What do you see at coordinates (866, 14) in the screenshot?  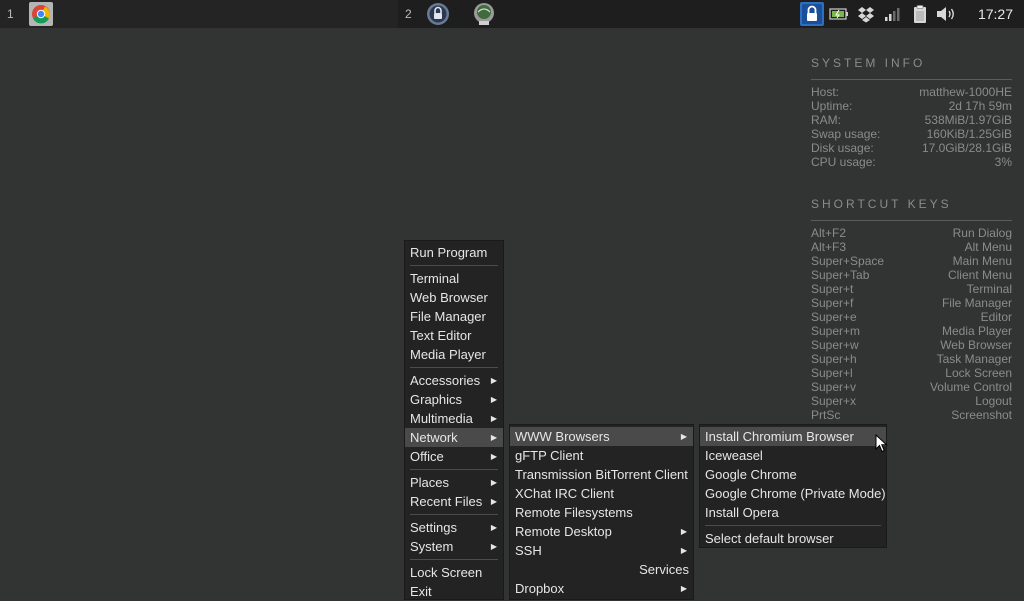 I see `dropbox-icon` at bounding box center [866, 14].